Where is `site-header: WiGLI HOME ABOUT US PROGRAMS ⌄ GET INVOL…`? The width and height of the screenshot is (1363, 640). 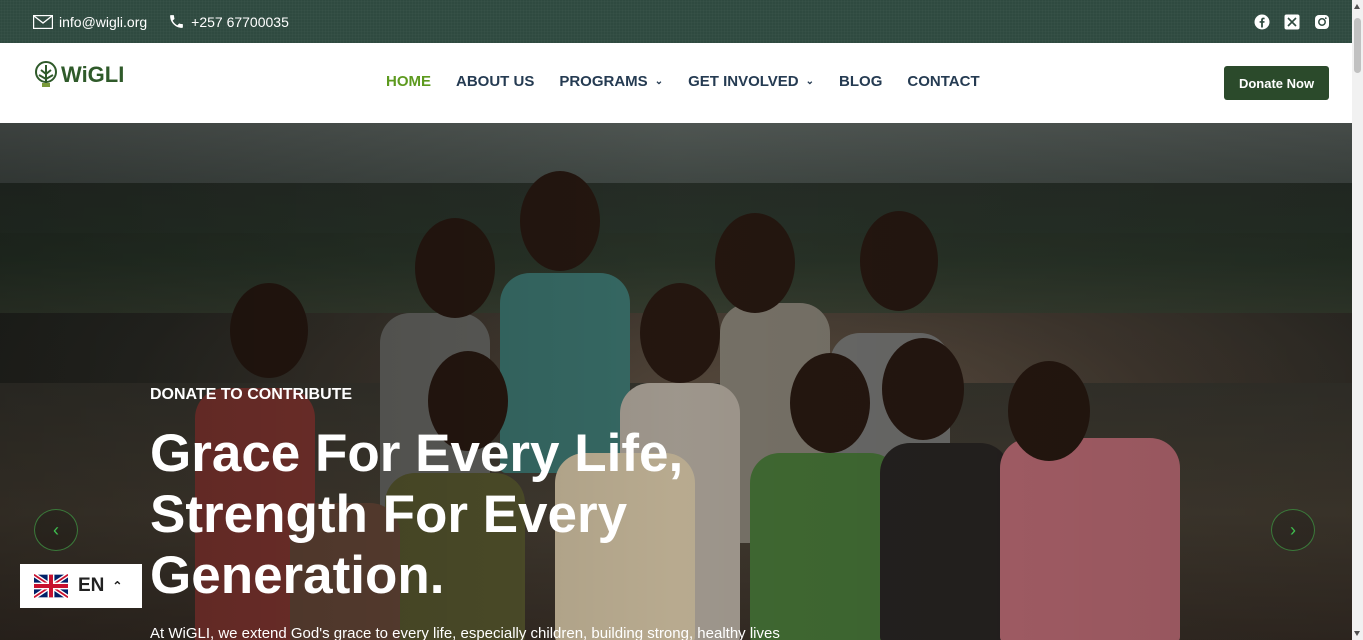 site-header: WiGLI HOME ABOUT US PROGRAMS ⌄ GET INVOL… is located at coordinates (676, 83).